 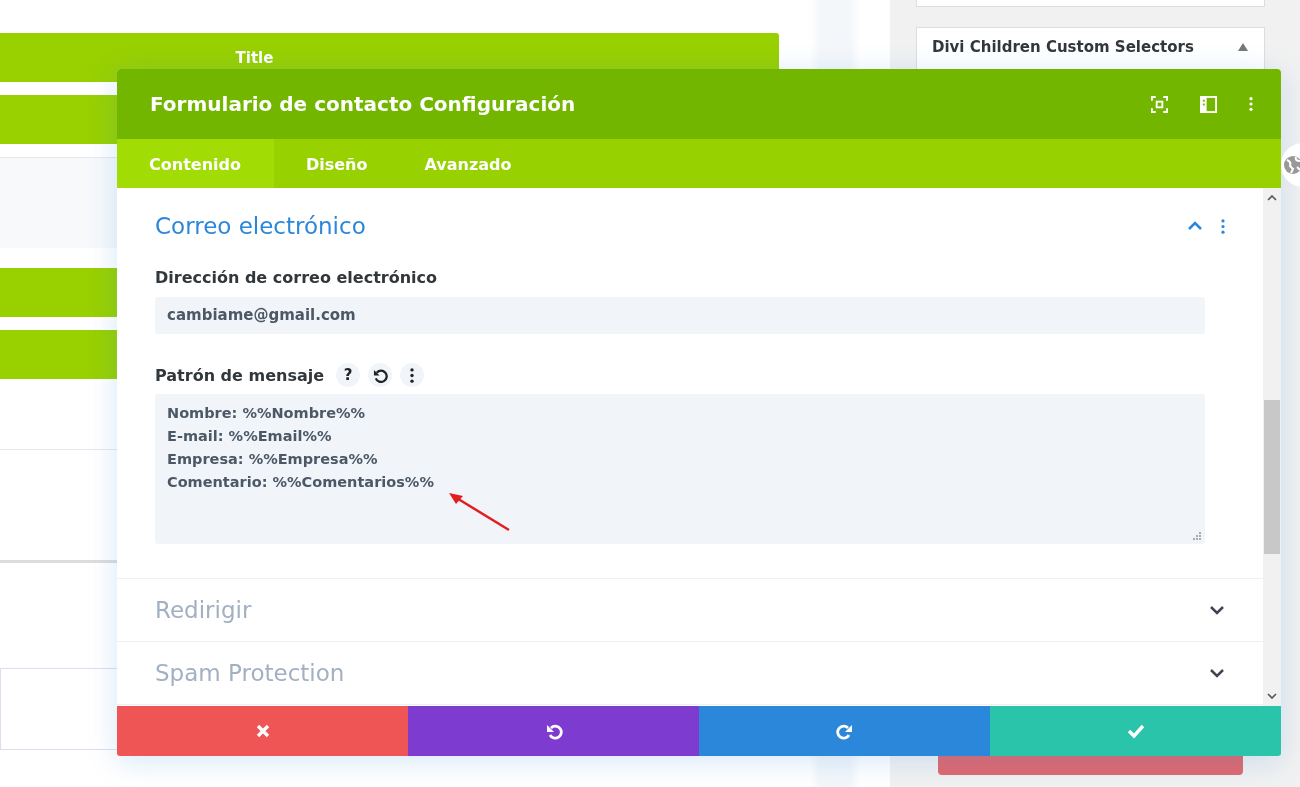 What do you see at coordinates (1208, 104) in the screenshot?
I see `sidebar-icon` at bounding box center [1208, 104].